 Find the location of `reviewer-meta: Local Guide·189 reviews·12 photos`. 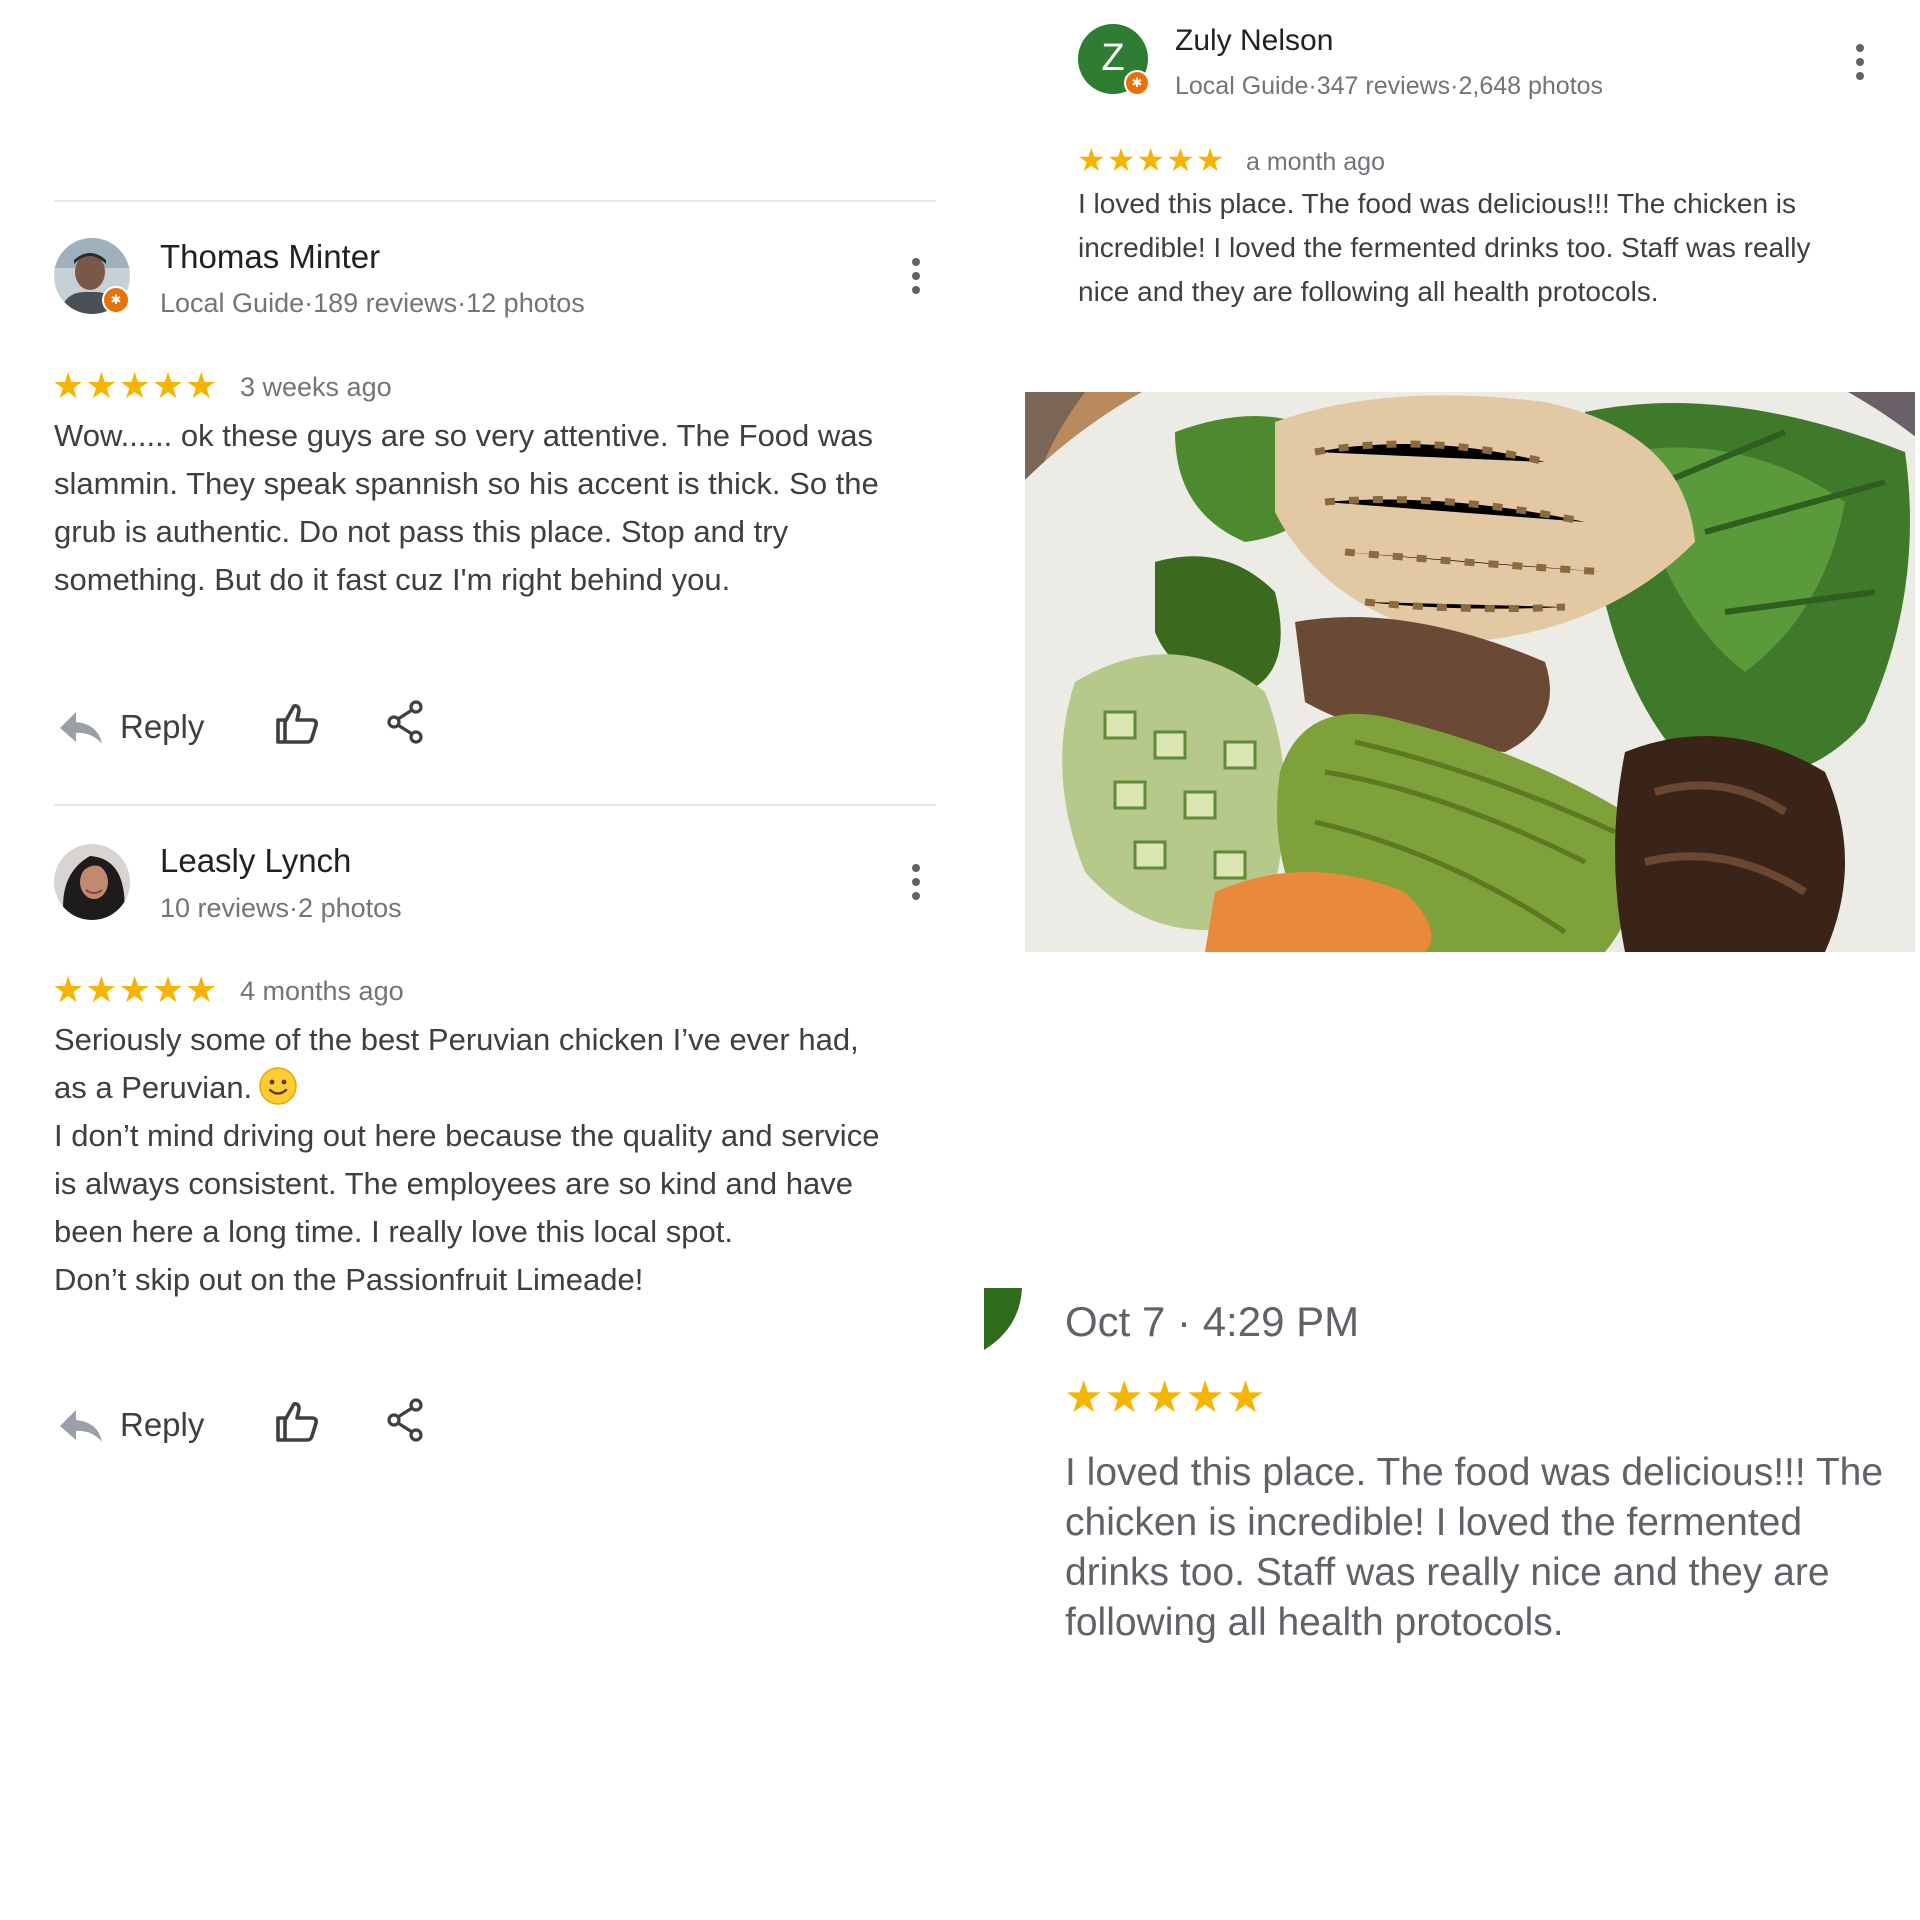

reviewer-meta: Local Guide·189 reviews·12 photos is located at coordinates (372, 303).